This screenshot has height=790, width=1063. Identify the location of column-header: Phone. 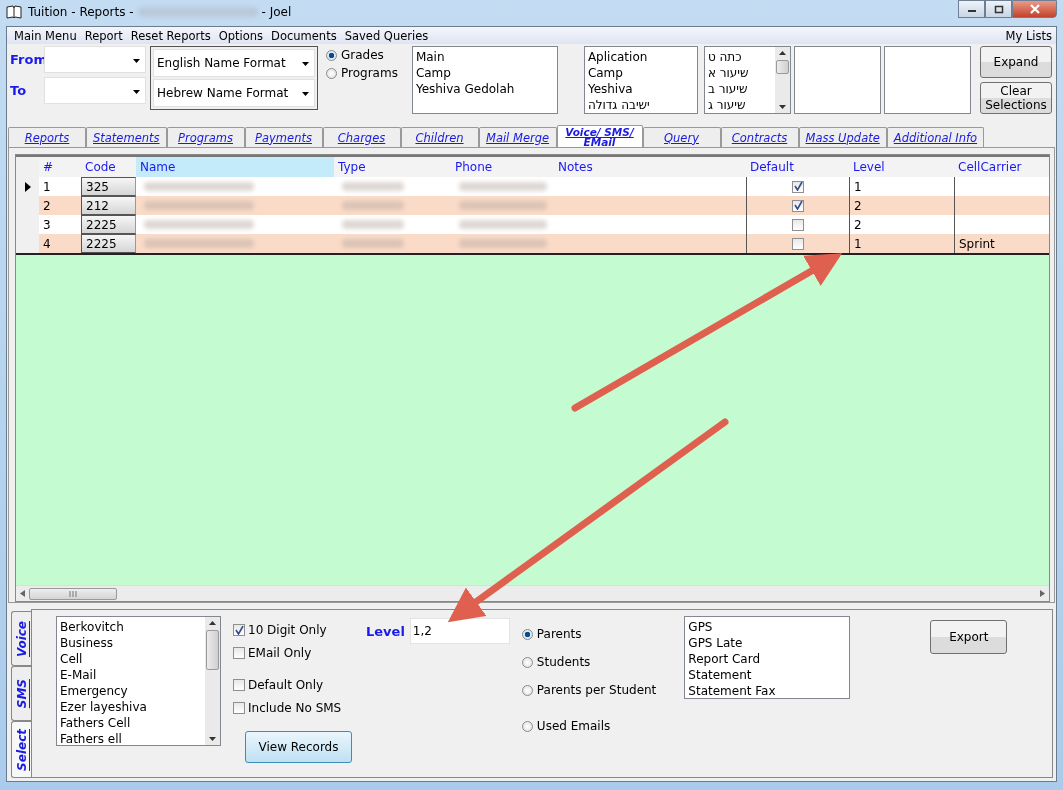
(502, 167).